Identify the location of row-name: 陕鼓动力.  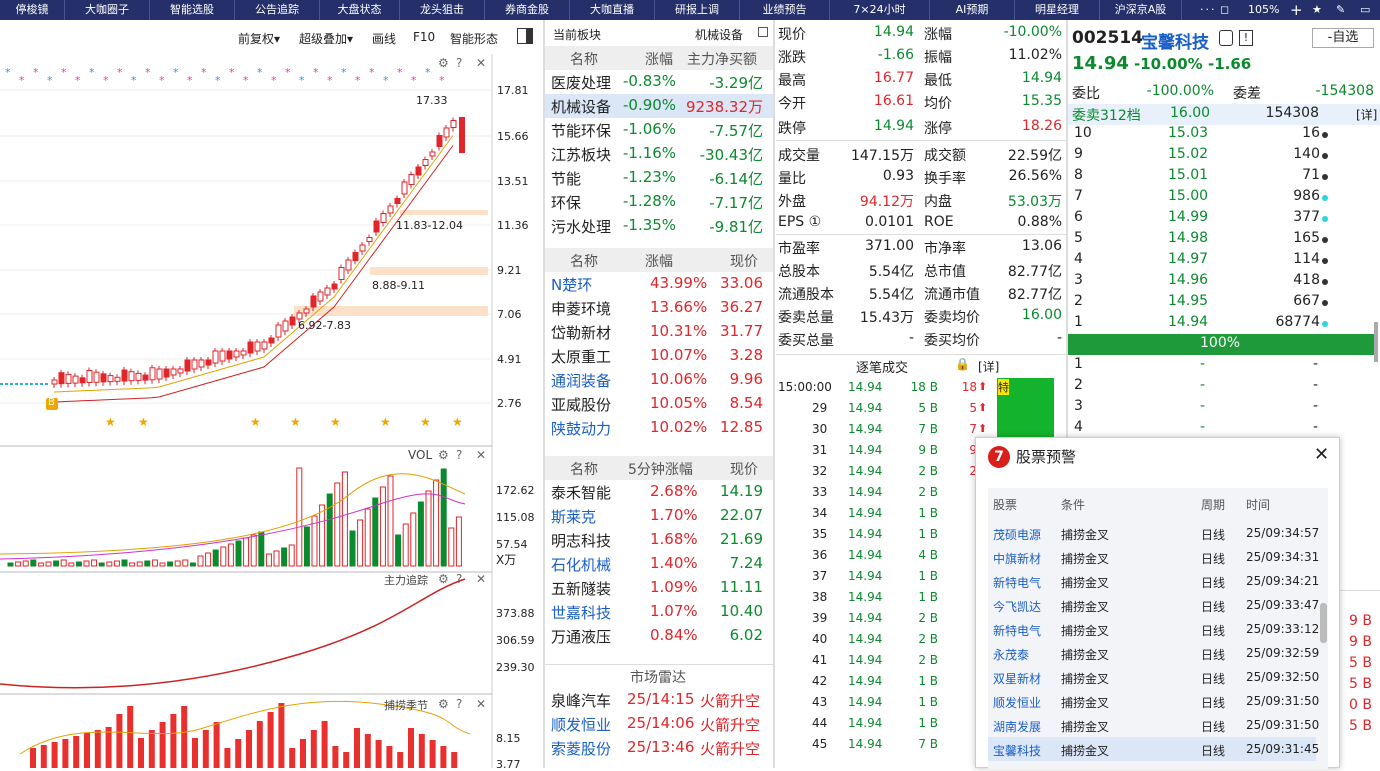
(581, 428).